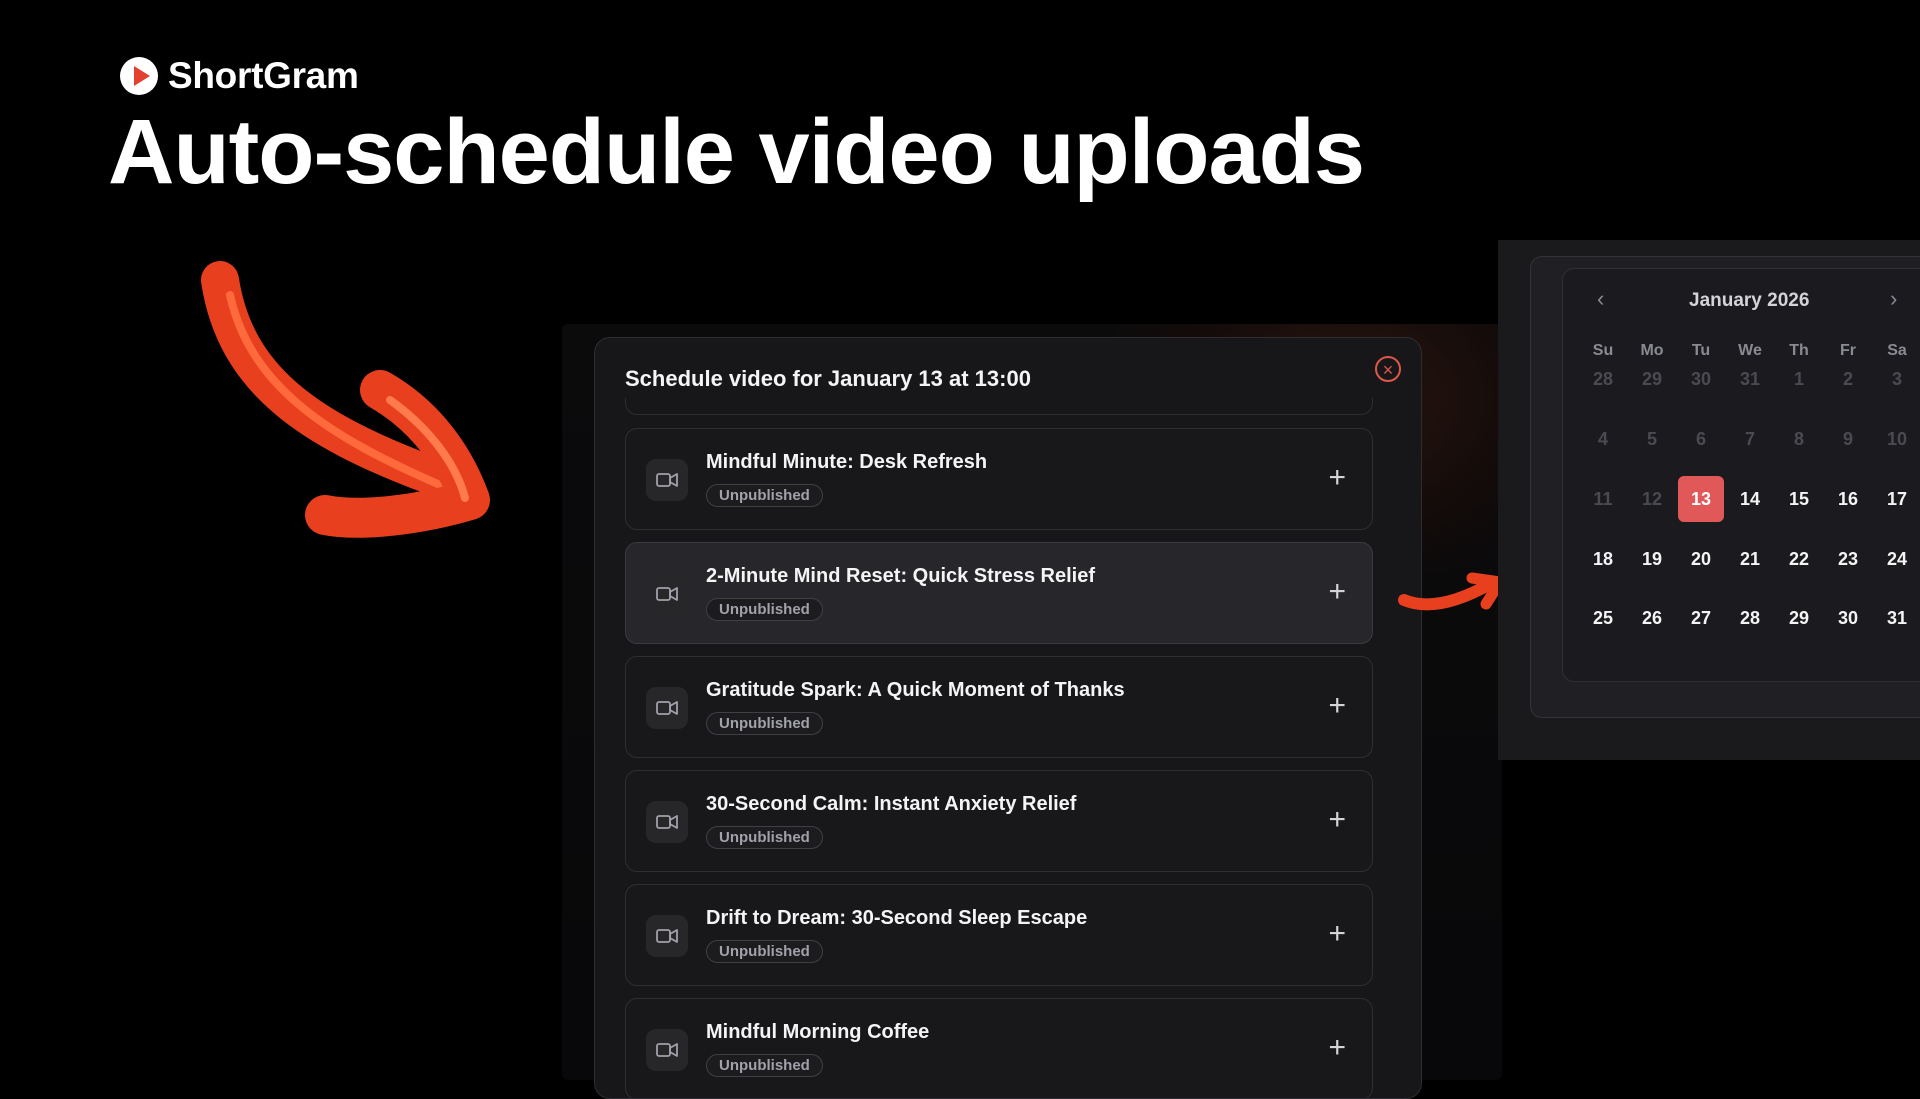  What do you see at coordinates (999, 1048) in the screenshot?
I see `video-item: Mindful Morning Coffee Unpublished +` at bounding box center [999, 1048].